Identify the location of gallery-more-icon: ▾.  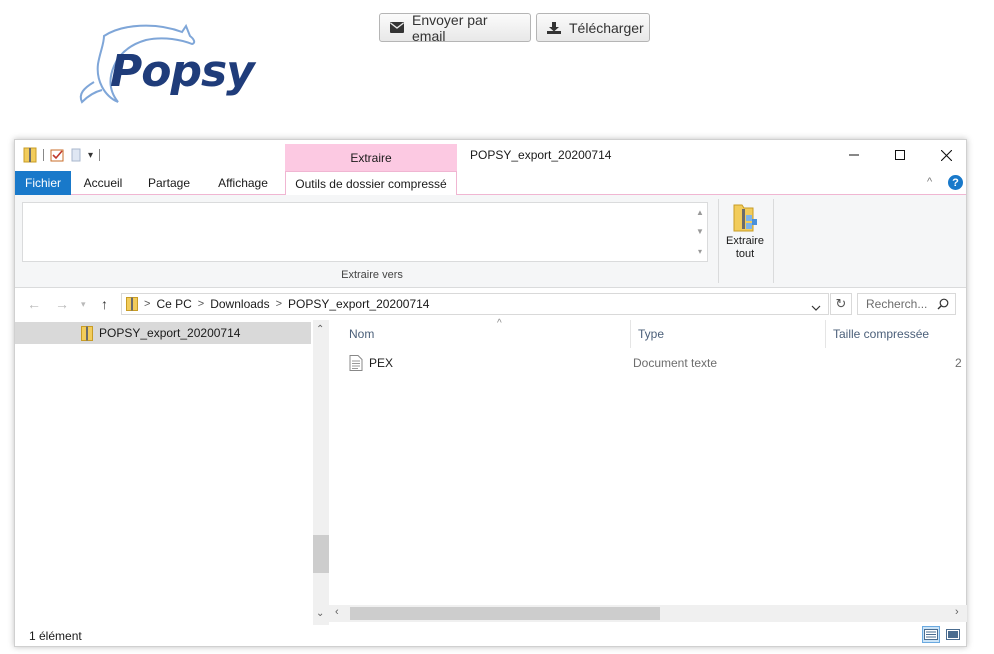
(700, 251).